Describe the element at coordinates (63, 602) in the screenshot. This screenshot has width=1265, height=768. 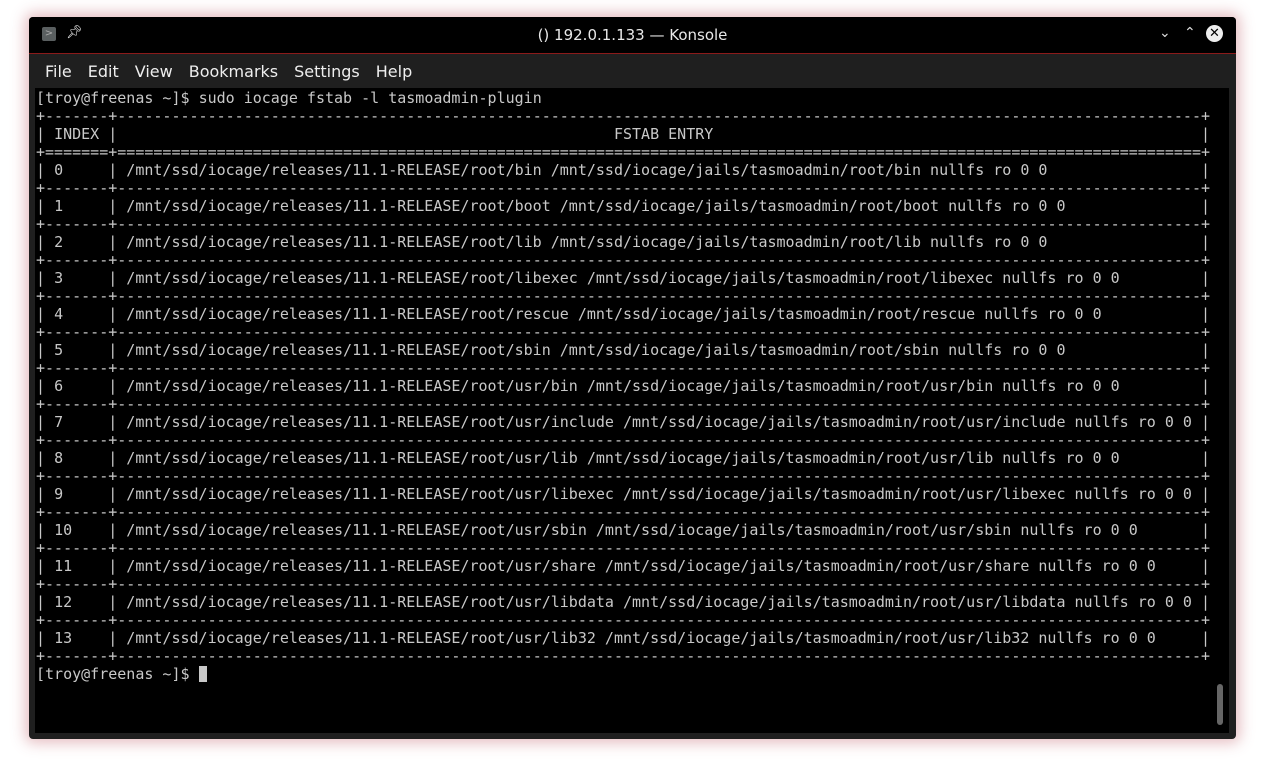
I see `index-cell: 12` at that location.